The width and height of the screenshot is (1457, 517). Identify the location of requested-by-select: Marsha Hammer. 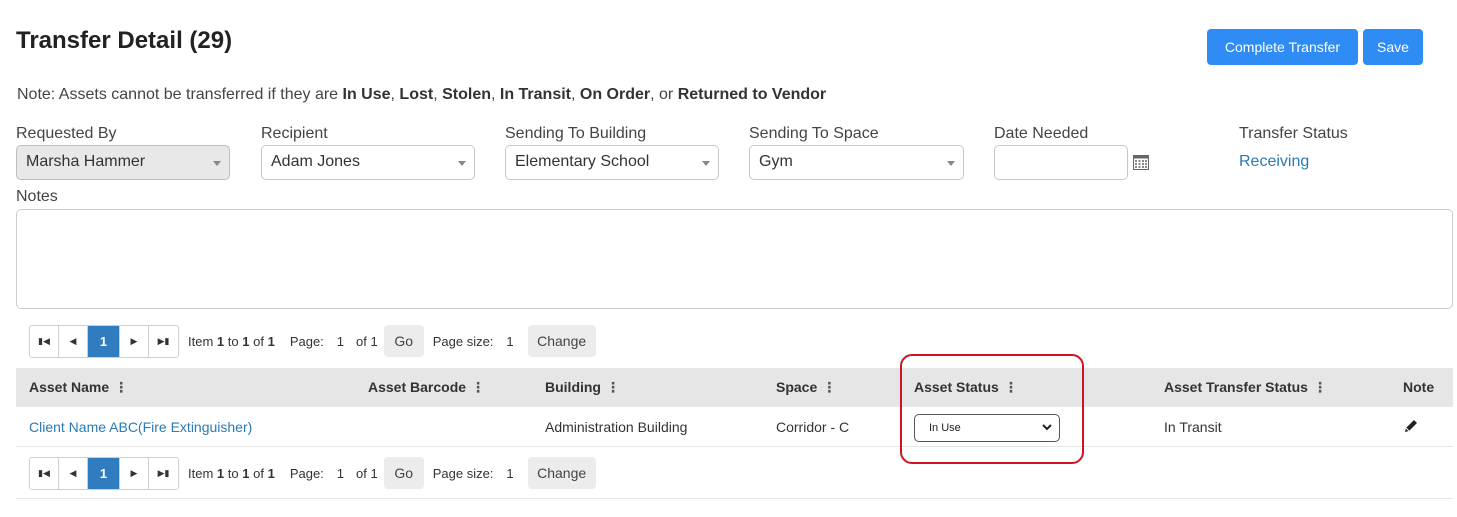
(123, 162).